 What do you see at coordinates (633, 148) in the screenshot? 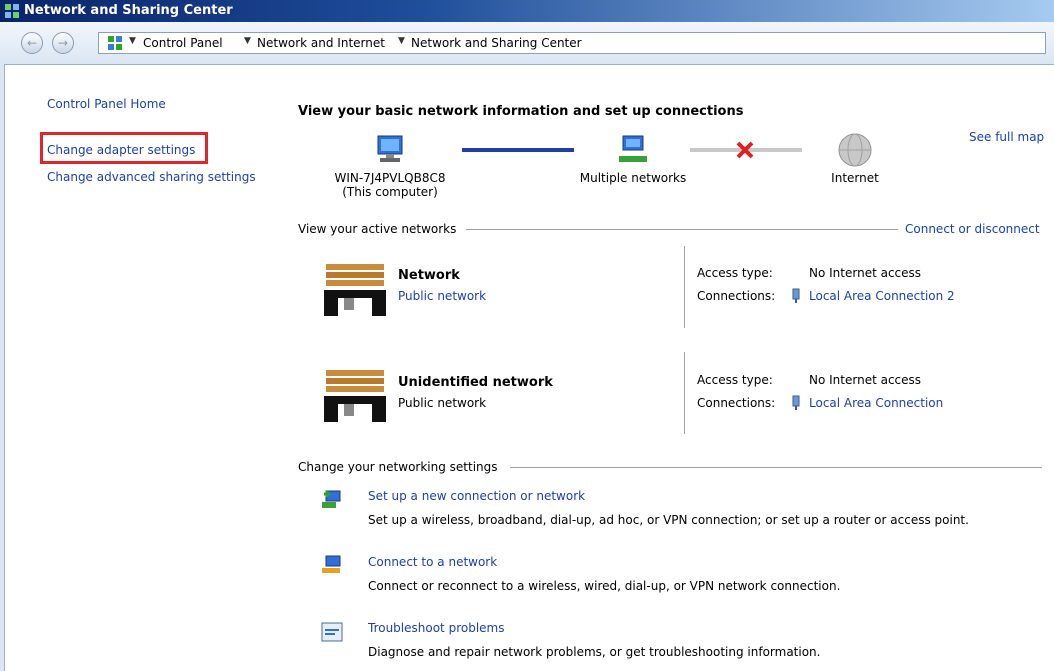
I see `networks-icon` at bounding box center [633, 148].